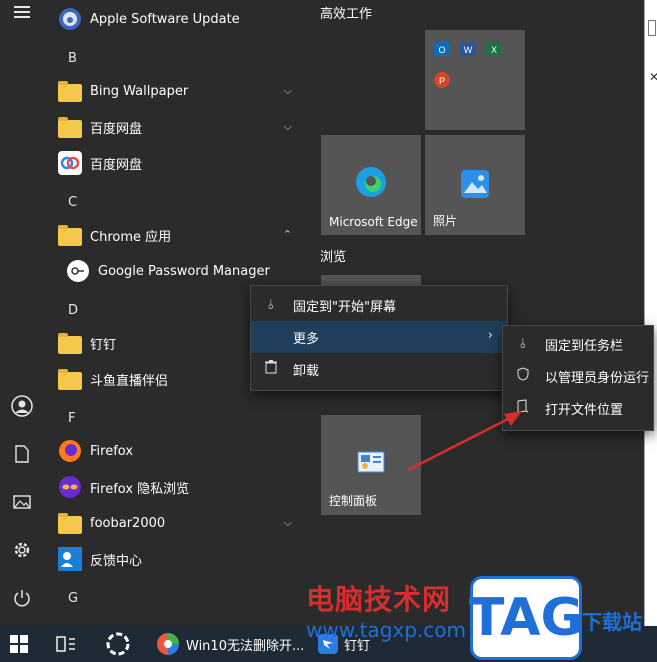  I want to click on edge-tile: Microsoft Edge, so click(371, 185).